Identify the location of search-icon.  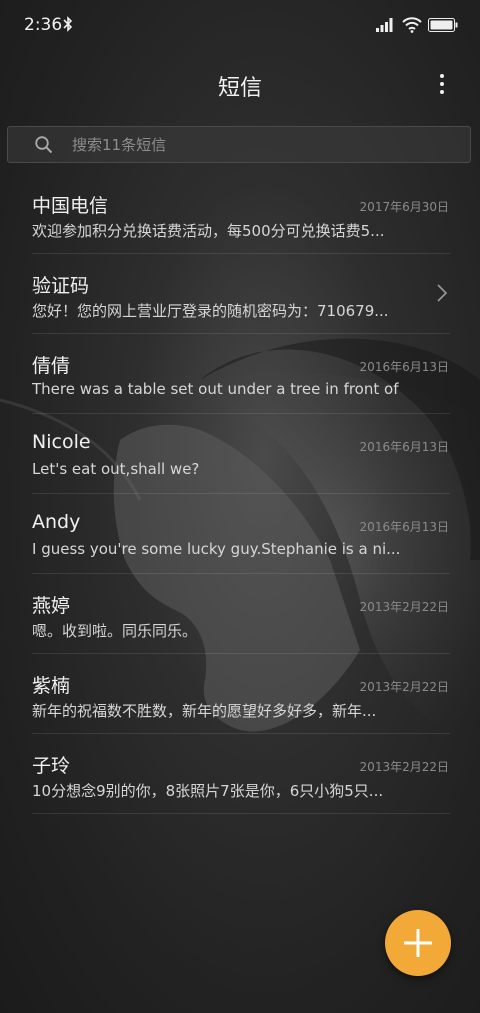
(44, 145).